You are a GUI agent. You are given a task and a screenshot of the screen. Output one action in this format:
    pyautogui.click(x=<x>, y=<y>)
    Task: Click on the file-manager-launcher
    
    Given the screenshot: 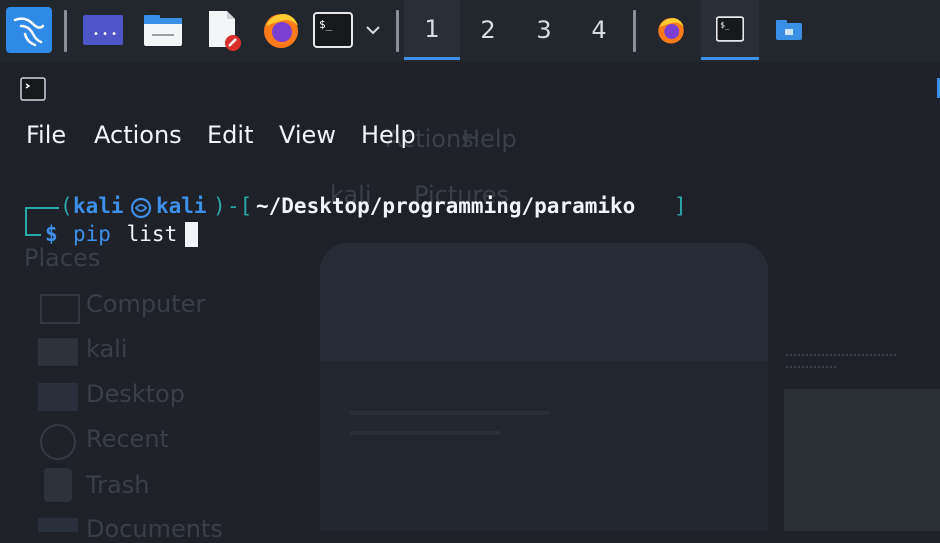 What is the action you would take?
    pyautogui.click(x=163, y=30)
    